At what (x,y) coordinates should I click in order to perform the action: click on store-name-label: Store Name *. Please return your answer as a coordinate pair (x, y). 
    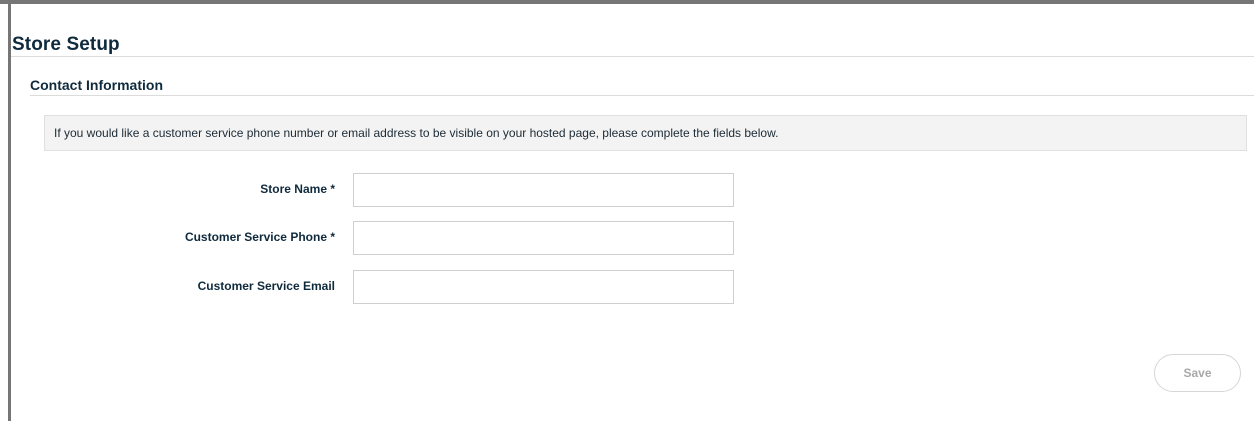
    Looking at the image, I should click on (297, 189).